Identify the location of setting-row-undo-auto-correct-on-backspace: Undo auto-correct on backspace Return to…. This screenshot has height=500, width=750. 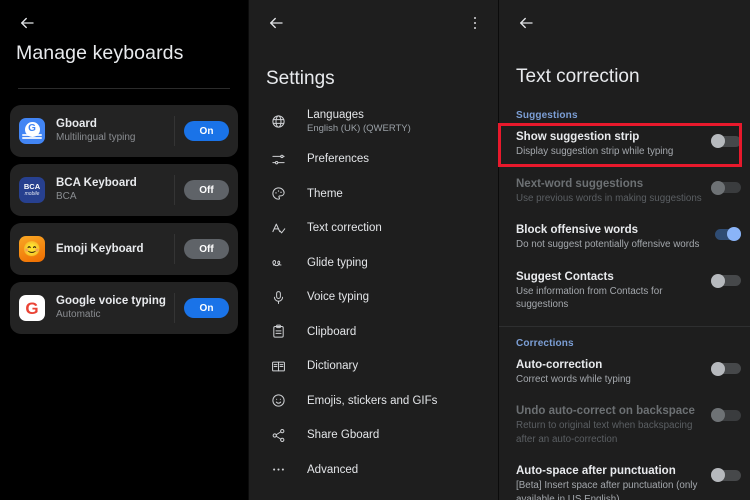
(624, 425).